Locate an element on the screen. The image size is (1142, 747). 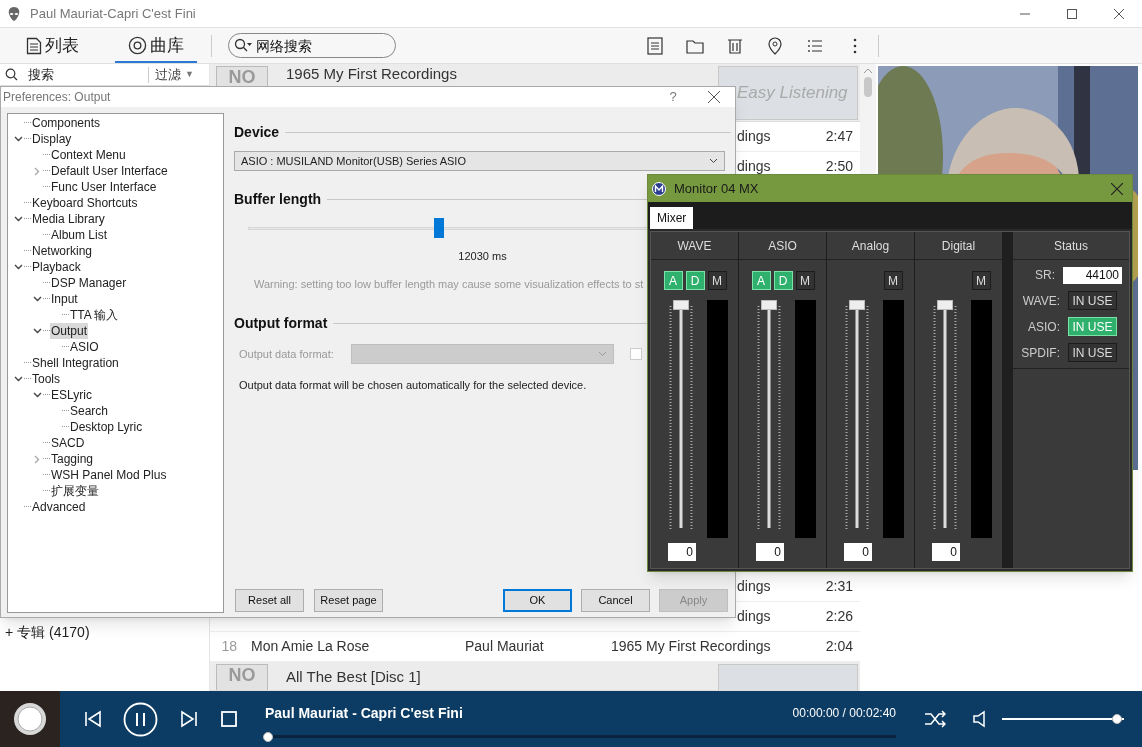
disc-icon is located at coordinates (137, 45).